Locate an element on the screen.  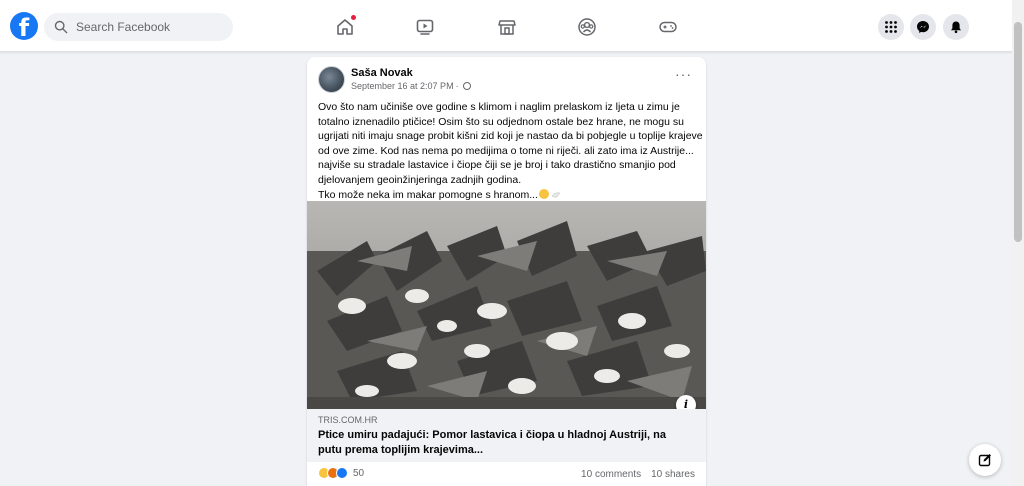
messenger-icon is located at coordinates (923, 27).